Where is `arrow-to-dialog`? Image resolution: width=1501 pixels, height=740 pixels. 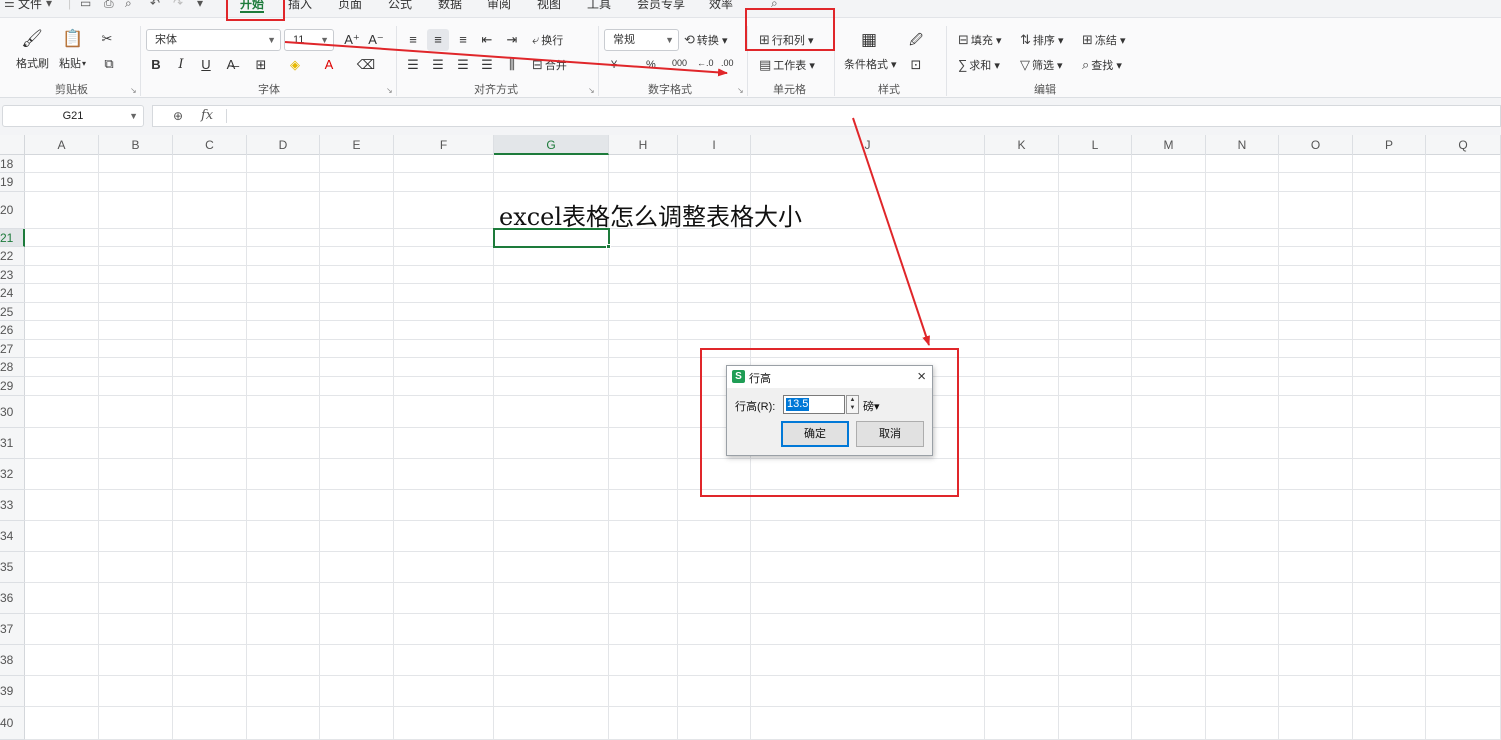
arrow-to-dialog is located at coordinates (891, 231).